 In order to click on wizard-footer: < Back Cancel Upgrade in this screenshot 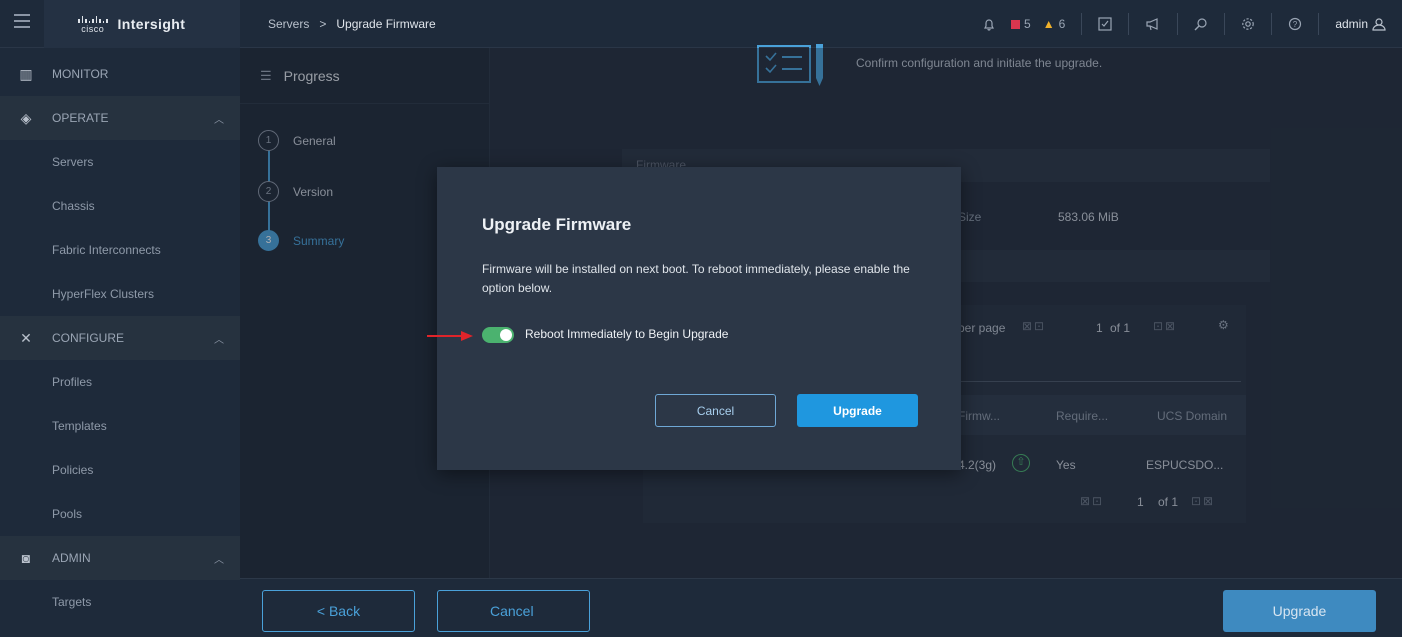, I will do `click(821, 607)`.